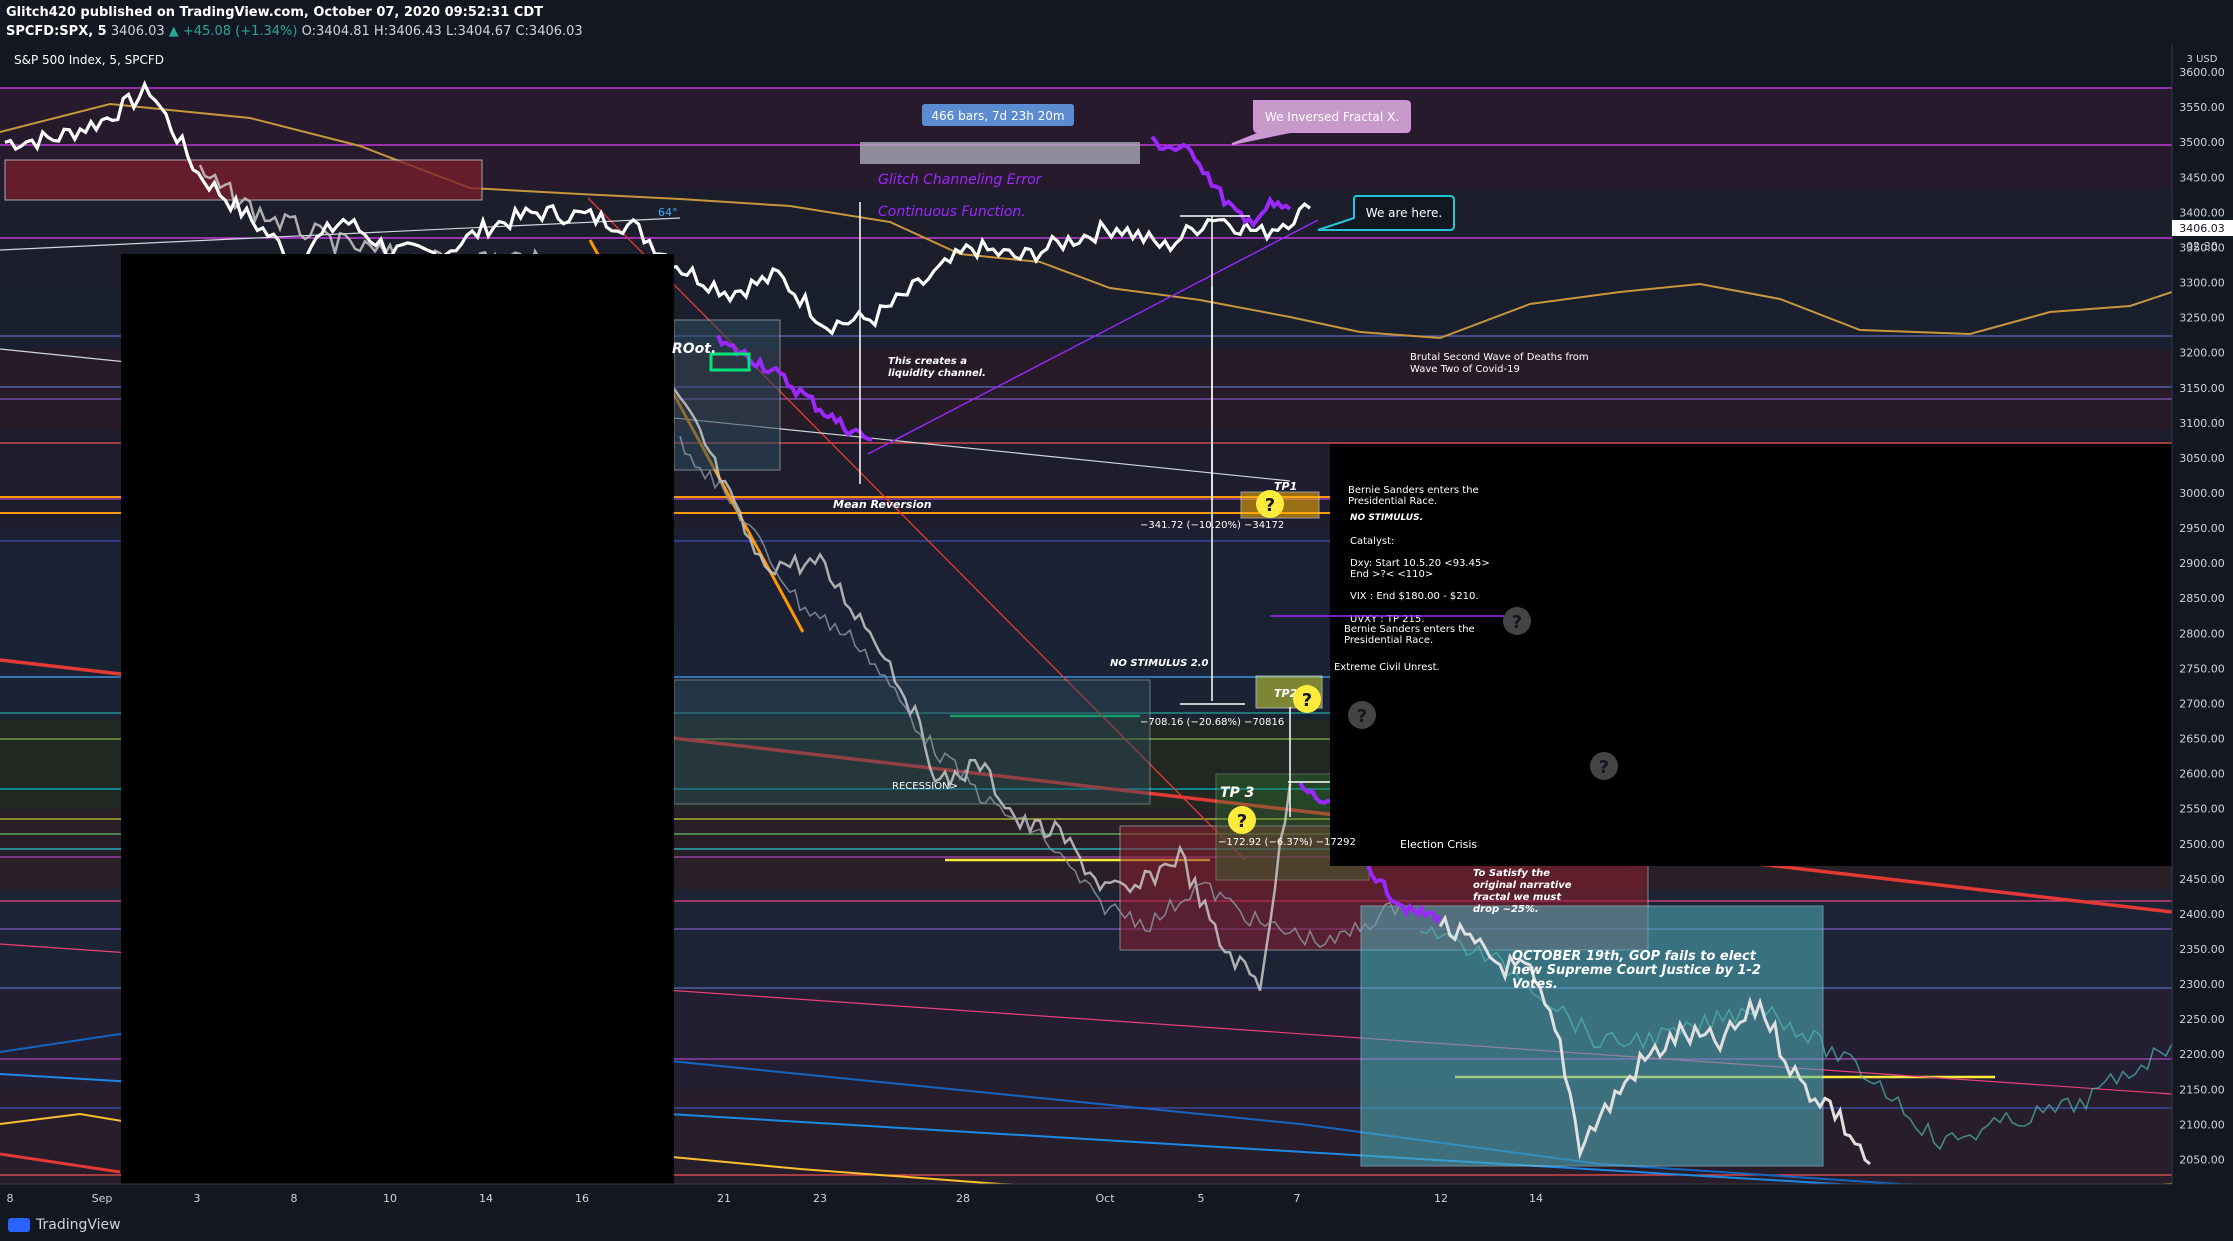  What do you see at coordinates (1438, 844) in the screenshot?
I see `election-label: Election Crisis` at bounding box center [1438, 844].